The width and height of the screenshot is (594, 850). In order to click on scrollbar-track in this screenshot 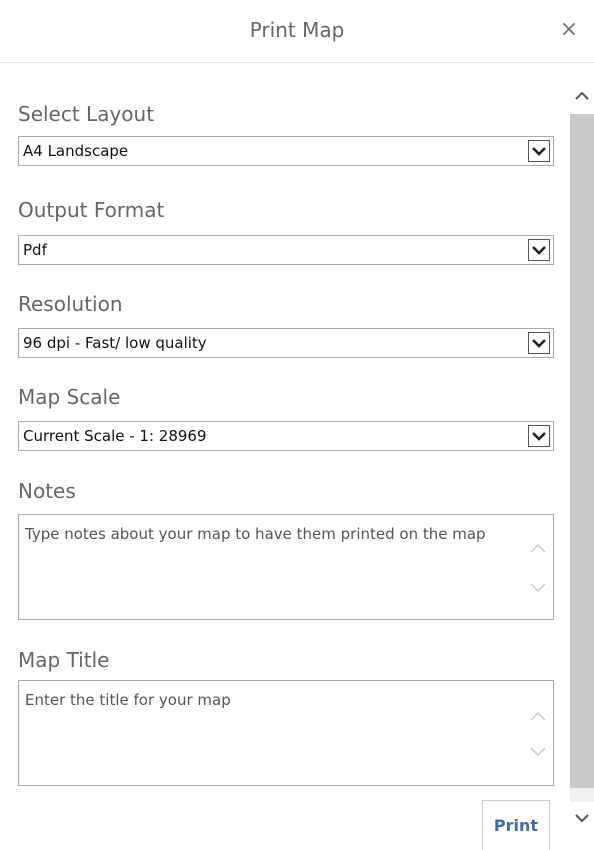, I will do `click(582, 458)`.